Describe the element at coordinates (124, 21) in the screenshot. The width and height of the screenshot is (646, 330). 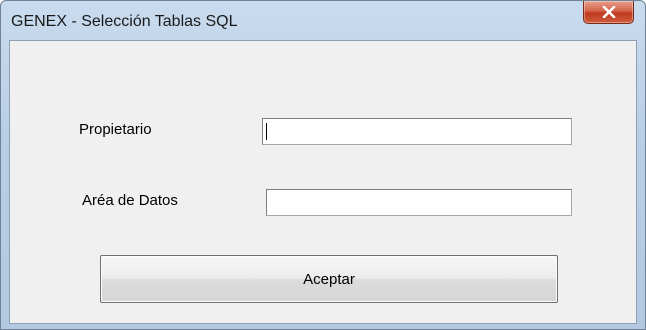
I see `window-title: GENEX - Selección Tablas SQL` at that location.